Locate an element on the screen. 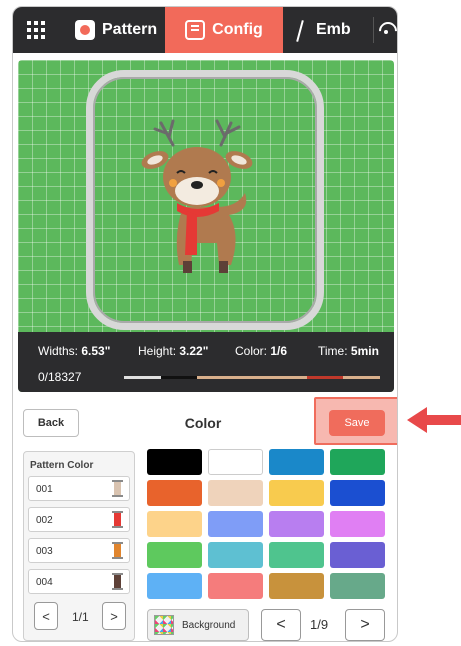 The width and height of the screenshot is (461, 646). height-stat: Height: 3.22" is located at coordinates (173, 351).